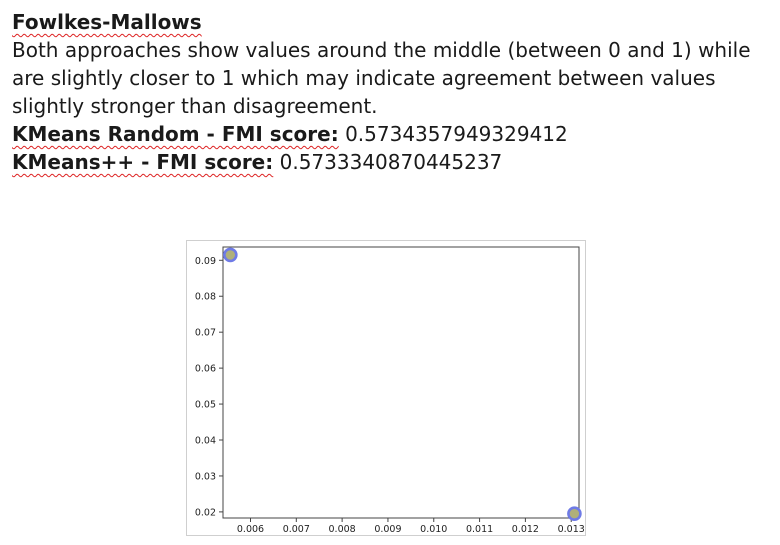 The width and height of the screenshot is (780, 545). Describe the element at coordinates (209, 387) in the screenshot. I see `y-axis: 0.02 0.03 0.04 0.05 0.06 0.07 0.08 0.09` at that location.